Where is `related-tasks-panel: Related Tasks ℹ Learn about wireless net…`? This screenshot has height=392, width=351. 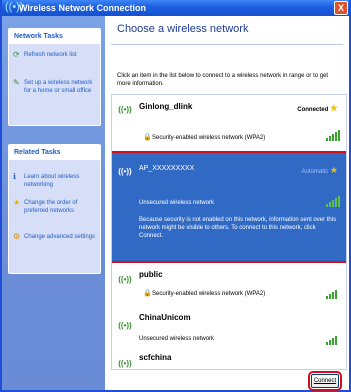
related-tasks-panel: Related Tasks ℹ Learn about wireless net… is located at coordinates (54, 209).